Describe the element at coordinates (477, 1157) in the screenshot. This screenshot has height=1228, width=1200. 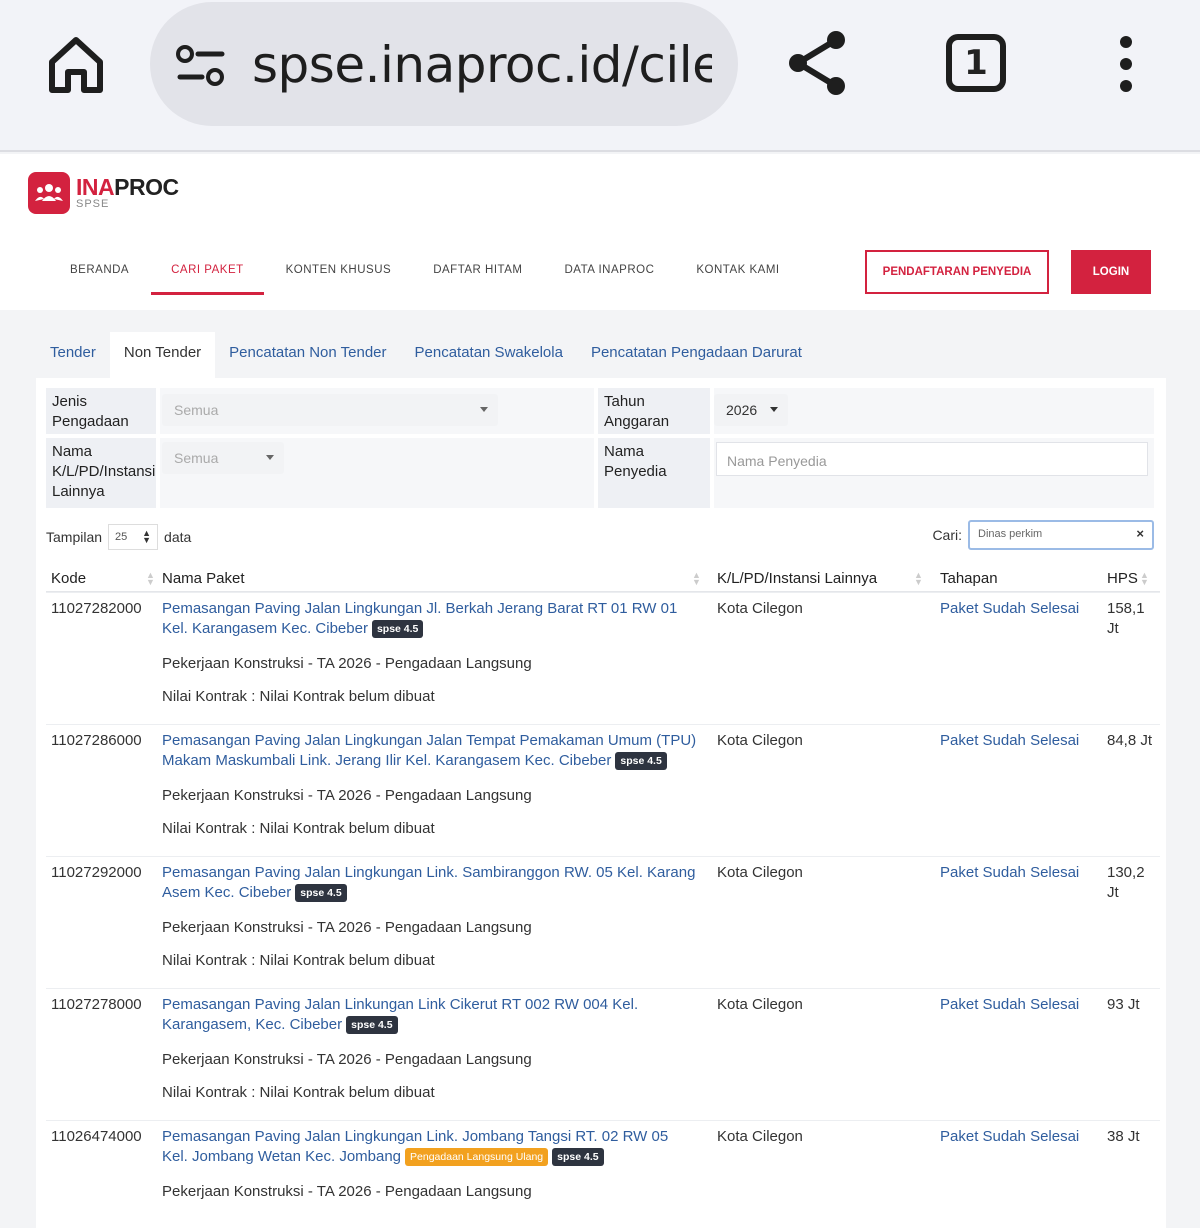
I see `reprocurement-badge: Pengadaan Langsung Ulang` at that location.